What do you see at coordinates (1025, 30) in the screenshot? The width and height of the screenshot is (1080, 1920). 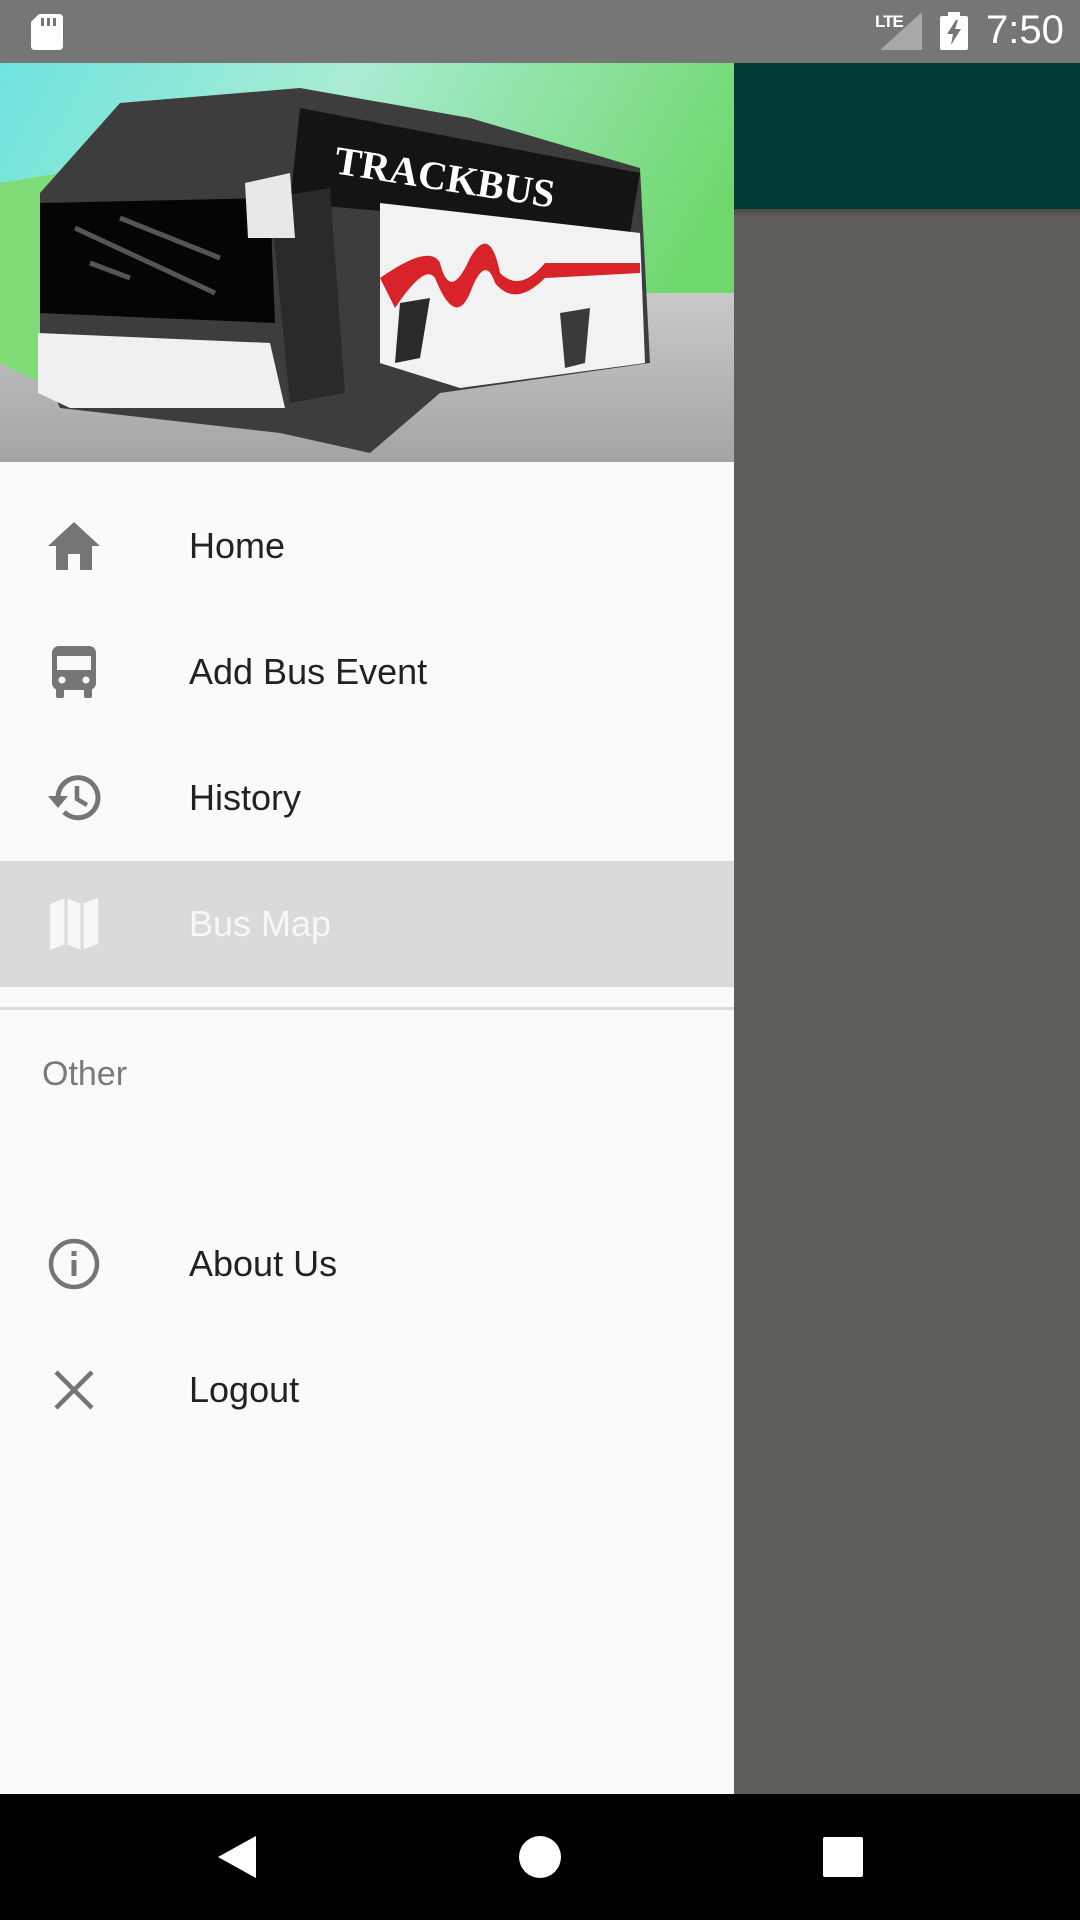 I see `clock: 7:50` at bounding box center [1025, 30].